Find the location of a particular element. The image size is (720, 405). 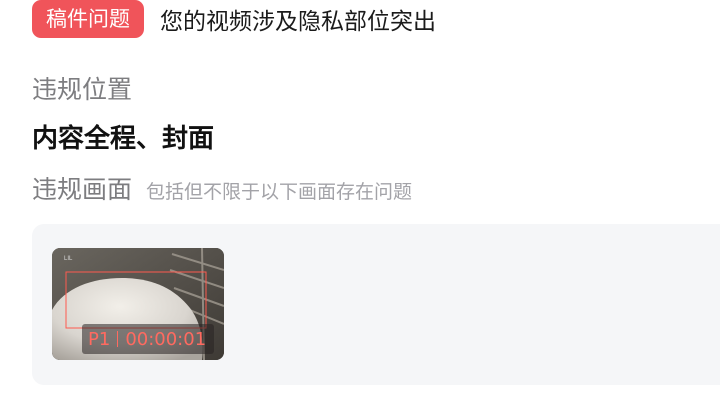

svg-text: LIL is located at coordinates (68, 259).